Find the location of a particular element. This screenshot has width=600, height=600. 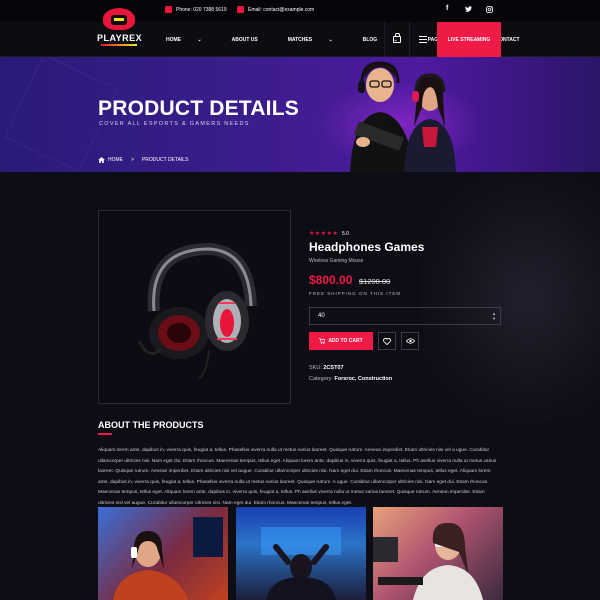

nav-item-about: ABOUT US is located at coordinates (252, 40).